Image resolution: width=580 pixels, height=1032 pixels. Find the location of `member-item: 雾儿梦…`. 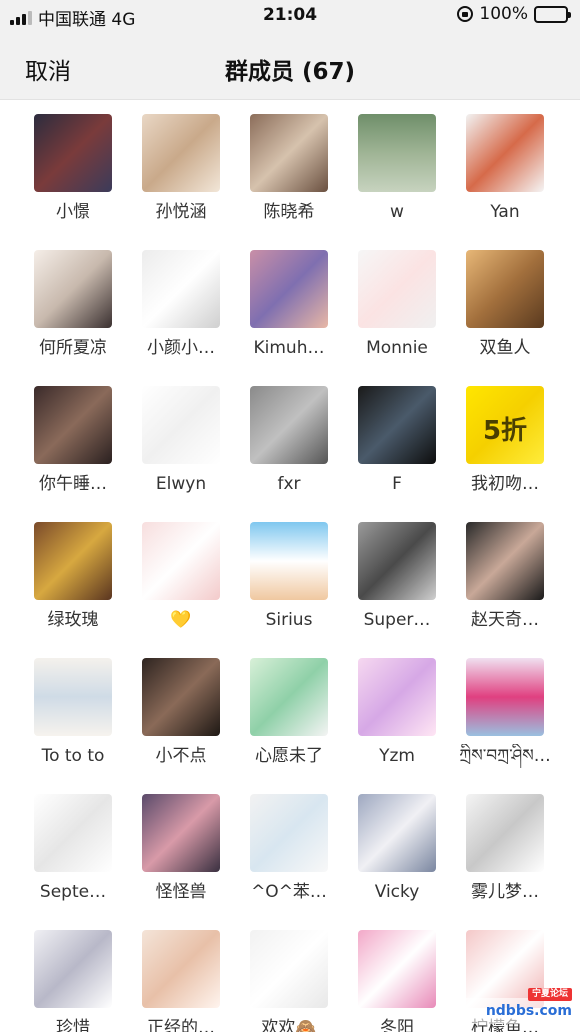

member-item: 雾儿梦… is located at coordinates (505, 849).